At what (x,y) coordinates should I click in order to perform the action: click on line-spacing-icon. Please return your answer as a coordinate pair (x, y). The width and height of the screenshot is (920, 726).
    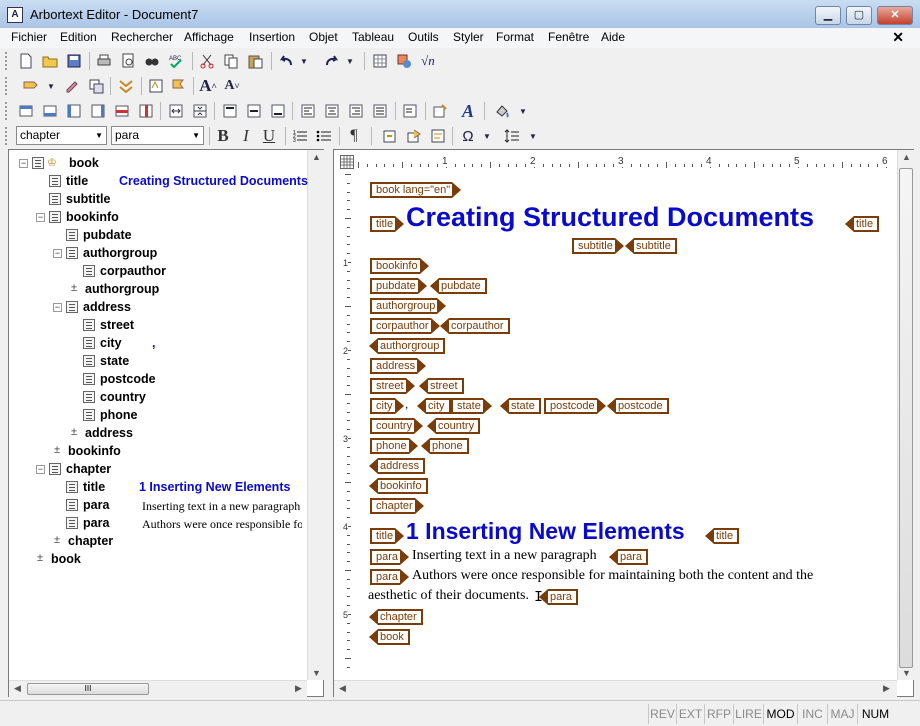
    Looking at the image, I should click on (512, 136).